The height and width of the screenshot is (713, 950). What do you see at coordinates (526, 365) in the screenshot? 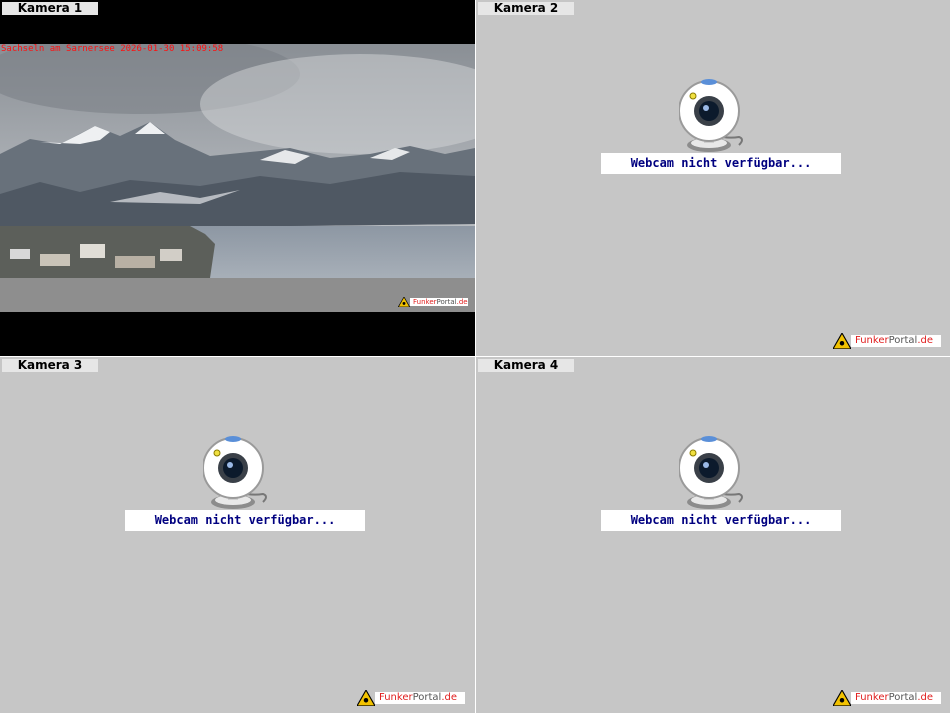
I see `camera-4-label: Kamera 4` at bounding box center [526, 365].